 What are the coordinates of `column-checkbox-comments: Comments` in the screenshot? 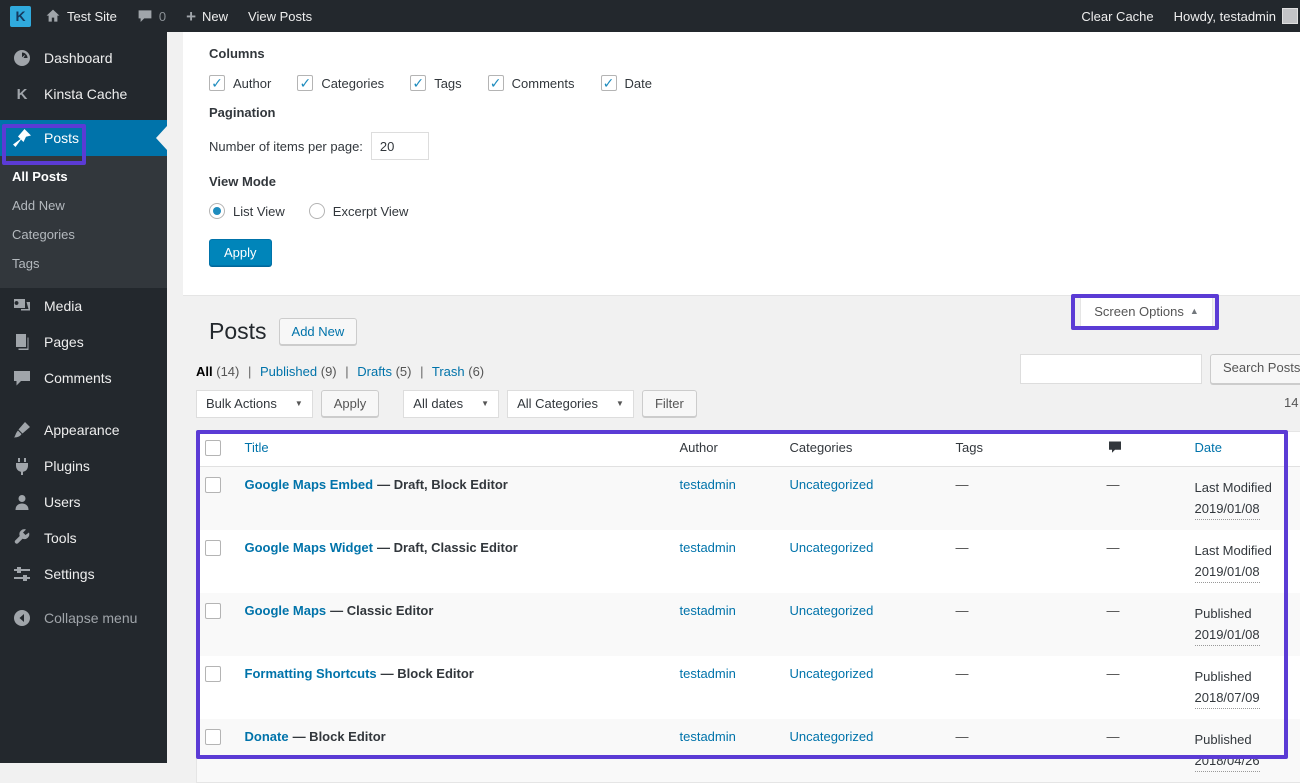 It's located at (531, 83).